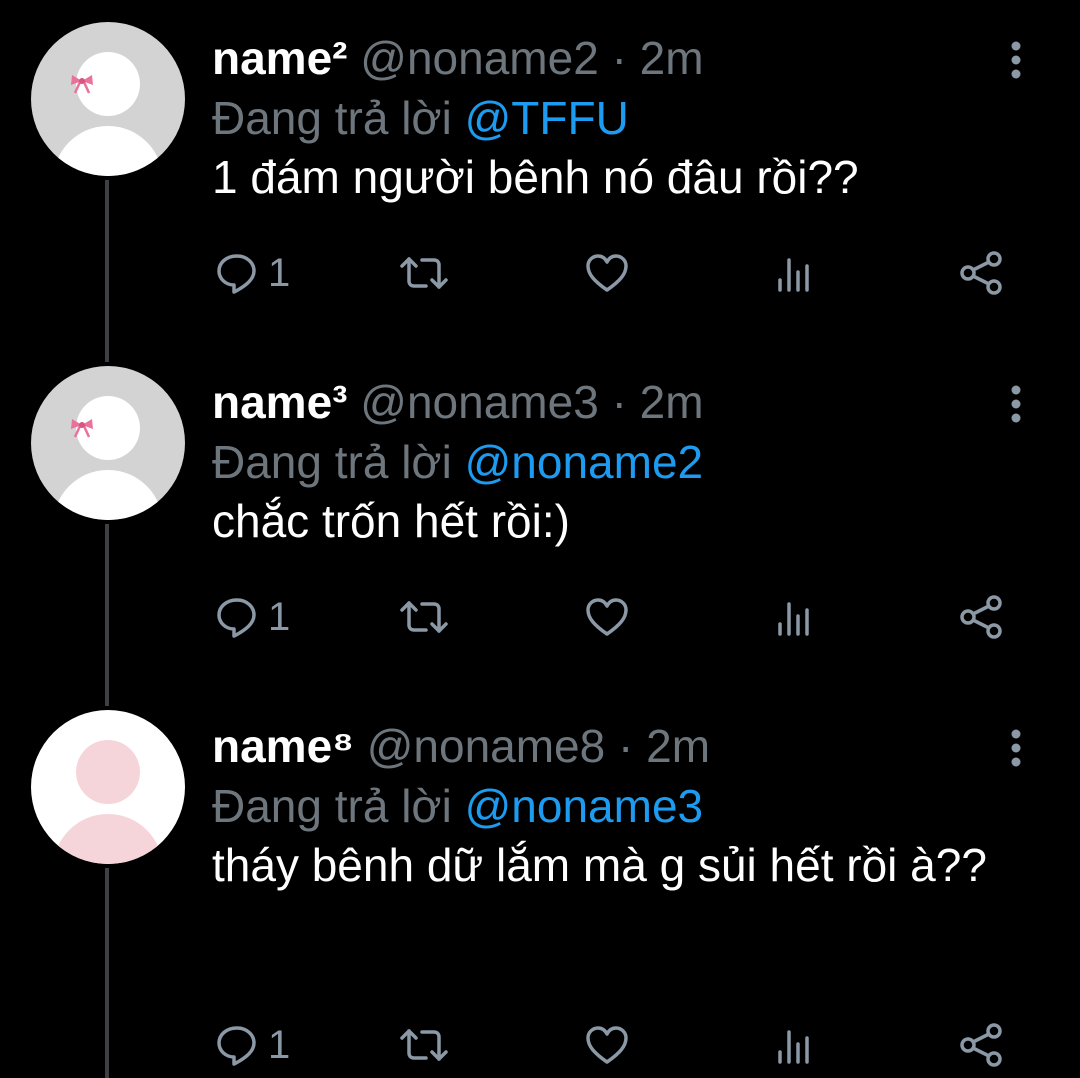 This screenshot has width=1080, height=1078. Describe the element at coordinates (279, 58) in the screenshot. I see `display-name: name²` at that location.